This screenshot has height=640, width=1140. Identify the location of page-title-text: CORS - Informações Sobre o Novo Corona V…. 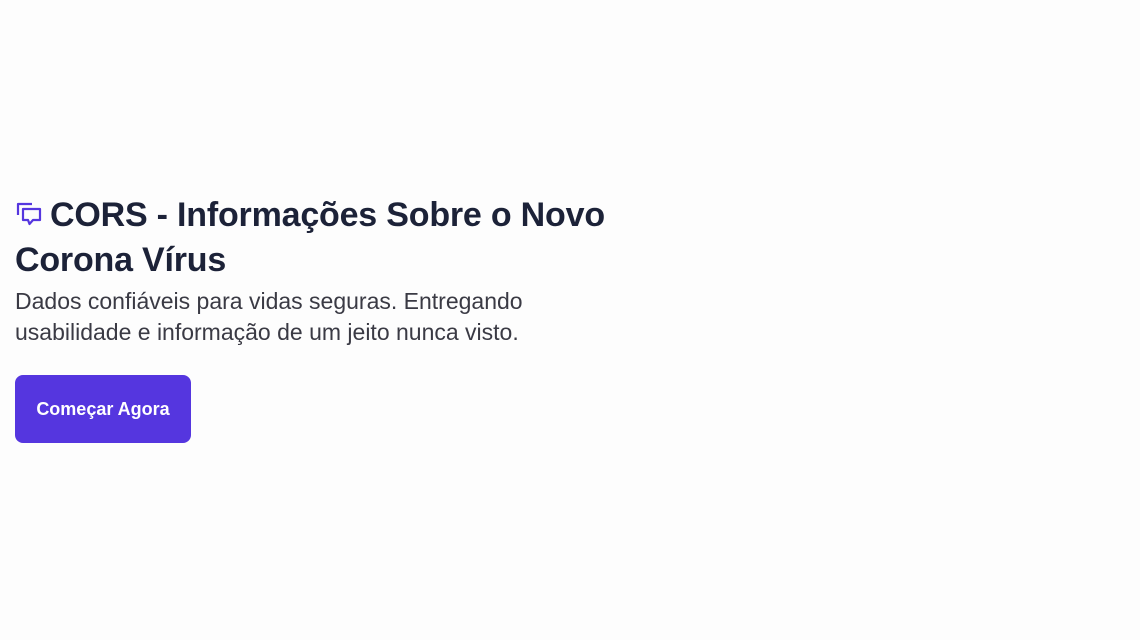
(310, 237).